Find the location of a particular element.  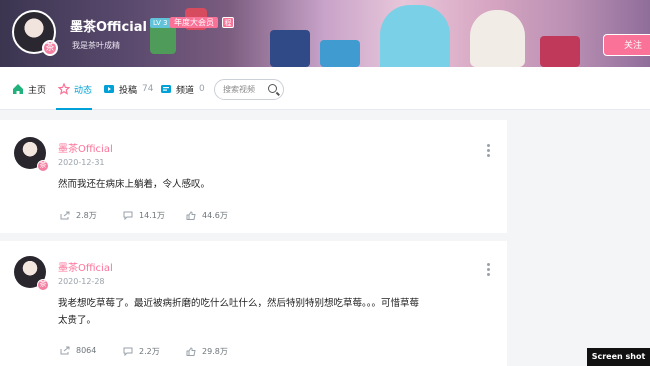

tab-channels: 频道 0 is located at coordinates (182, 89).